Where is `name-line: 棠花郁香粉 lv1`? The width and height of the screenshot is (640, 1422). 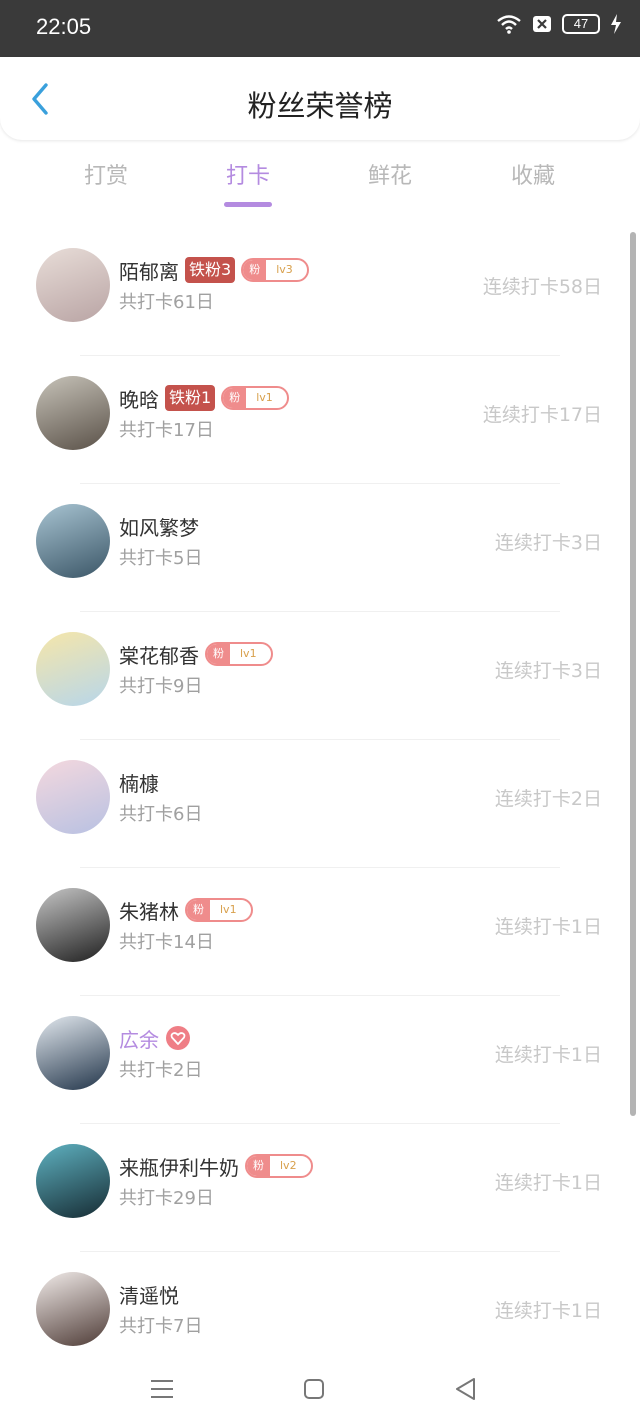
name-line: 棠花郁香粉 lv1 is located at coordinates (196, 654).